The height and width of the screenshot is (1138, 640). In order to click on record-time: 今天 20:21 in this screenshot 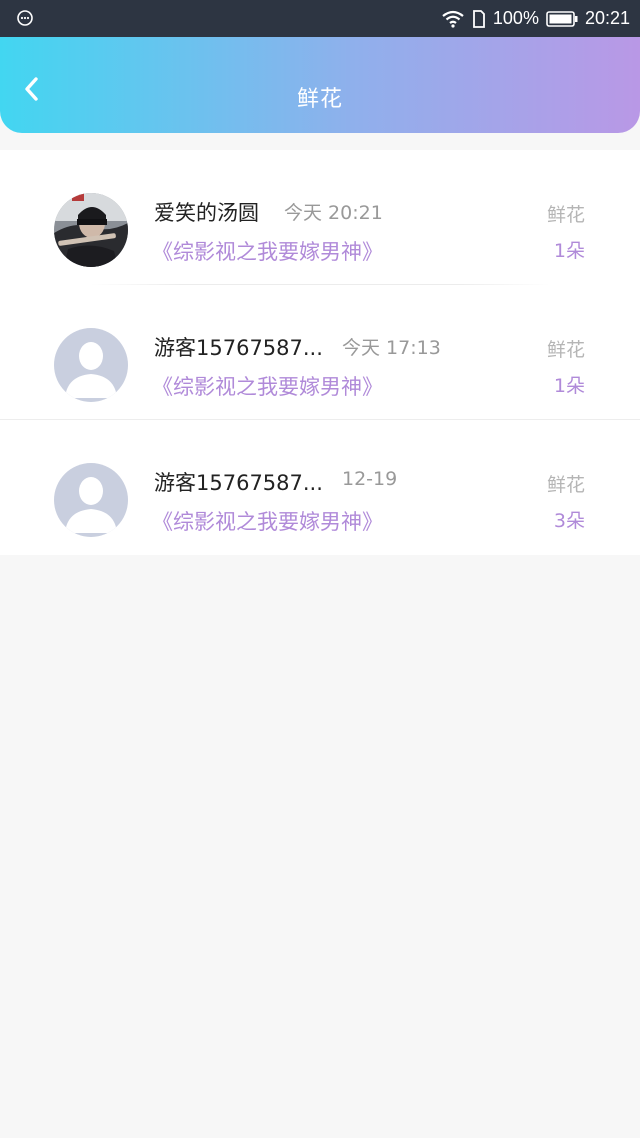, I will do `click(333, 213)`.